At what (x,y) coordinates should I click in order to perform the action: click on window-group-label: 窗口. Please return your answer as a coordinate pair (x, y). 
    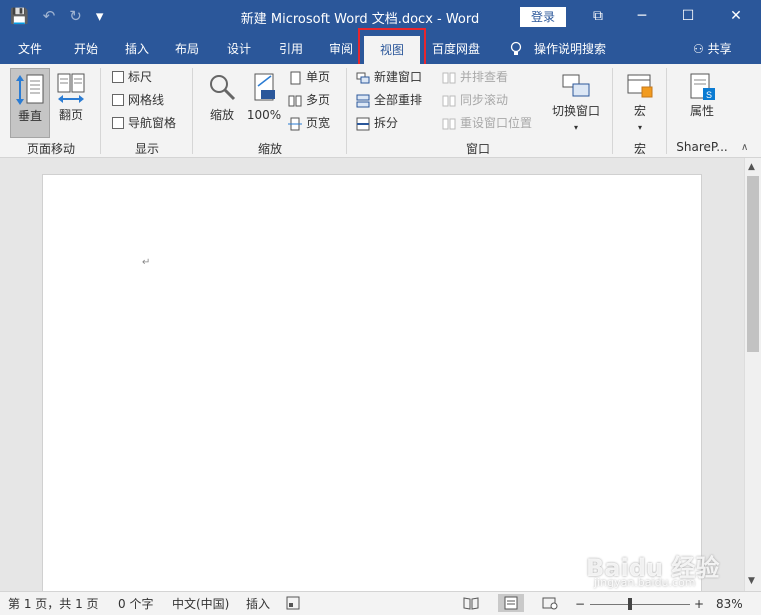
    Looking at the image, I should click on (477, 149).